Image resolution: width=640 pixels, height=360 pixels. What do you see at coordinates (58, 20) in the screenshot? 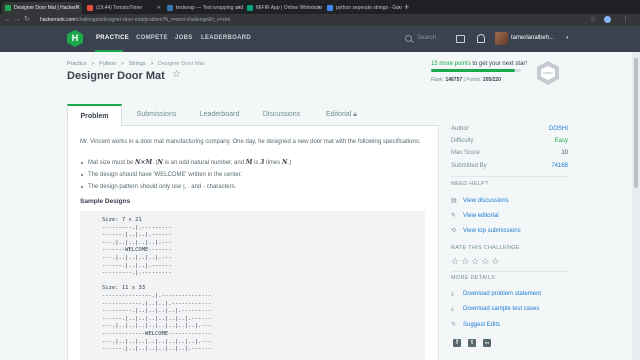
I see `url-host: hackerrank.com` at bounding box center [58, 20].